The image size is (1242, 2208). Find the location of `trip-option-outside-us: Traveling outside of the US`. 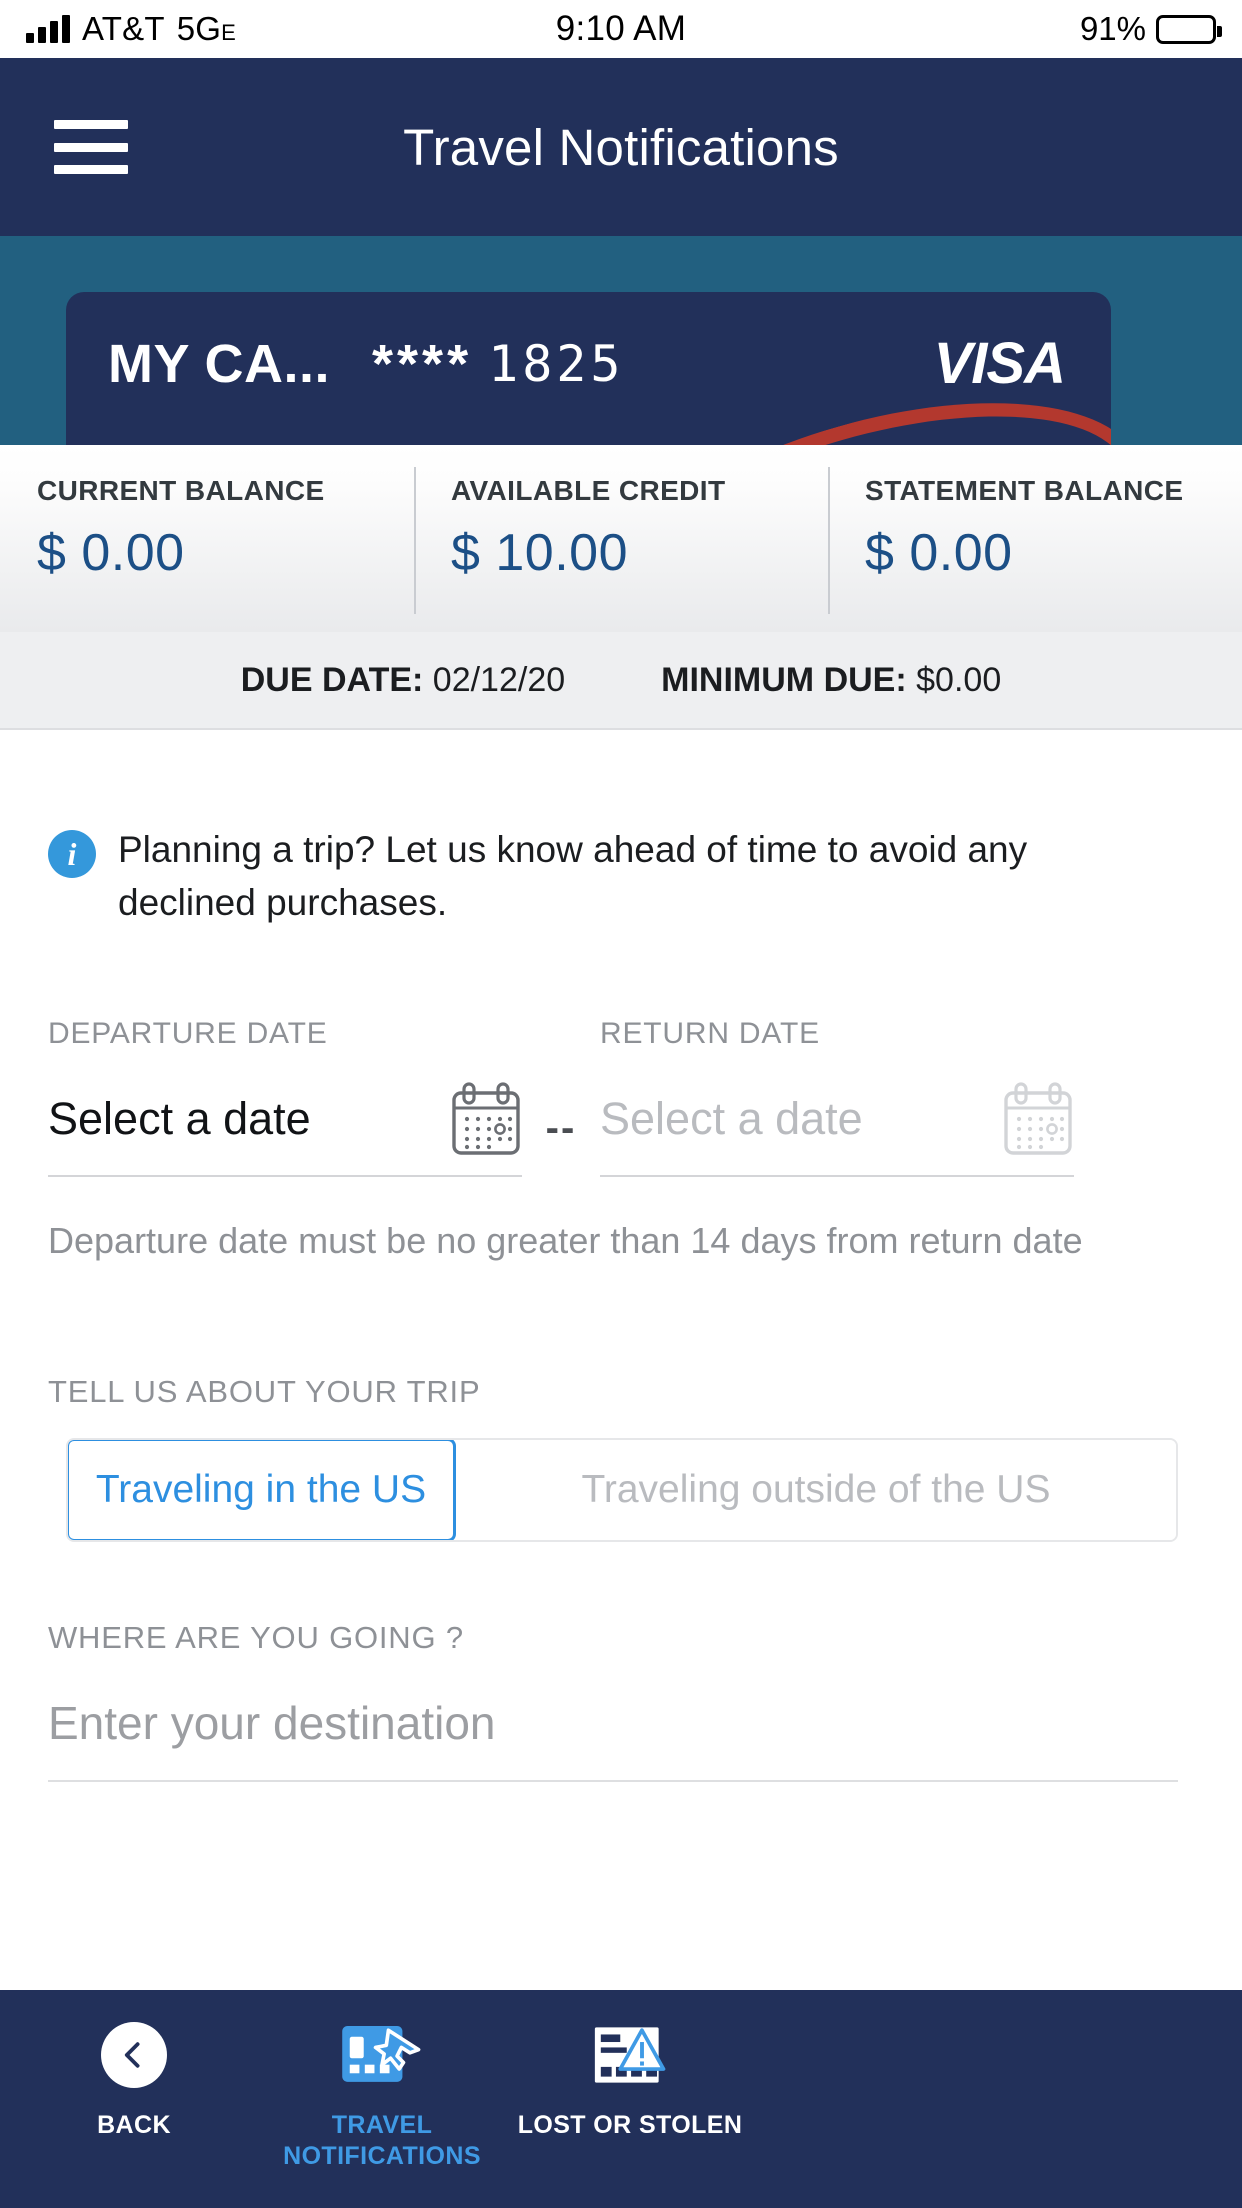

trip-option-outside-us: Traveling outside of the US is located at coordinates (816, 1490).